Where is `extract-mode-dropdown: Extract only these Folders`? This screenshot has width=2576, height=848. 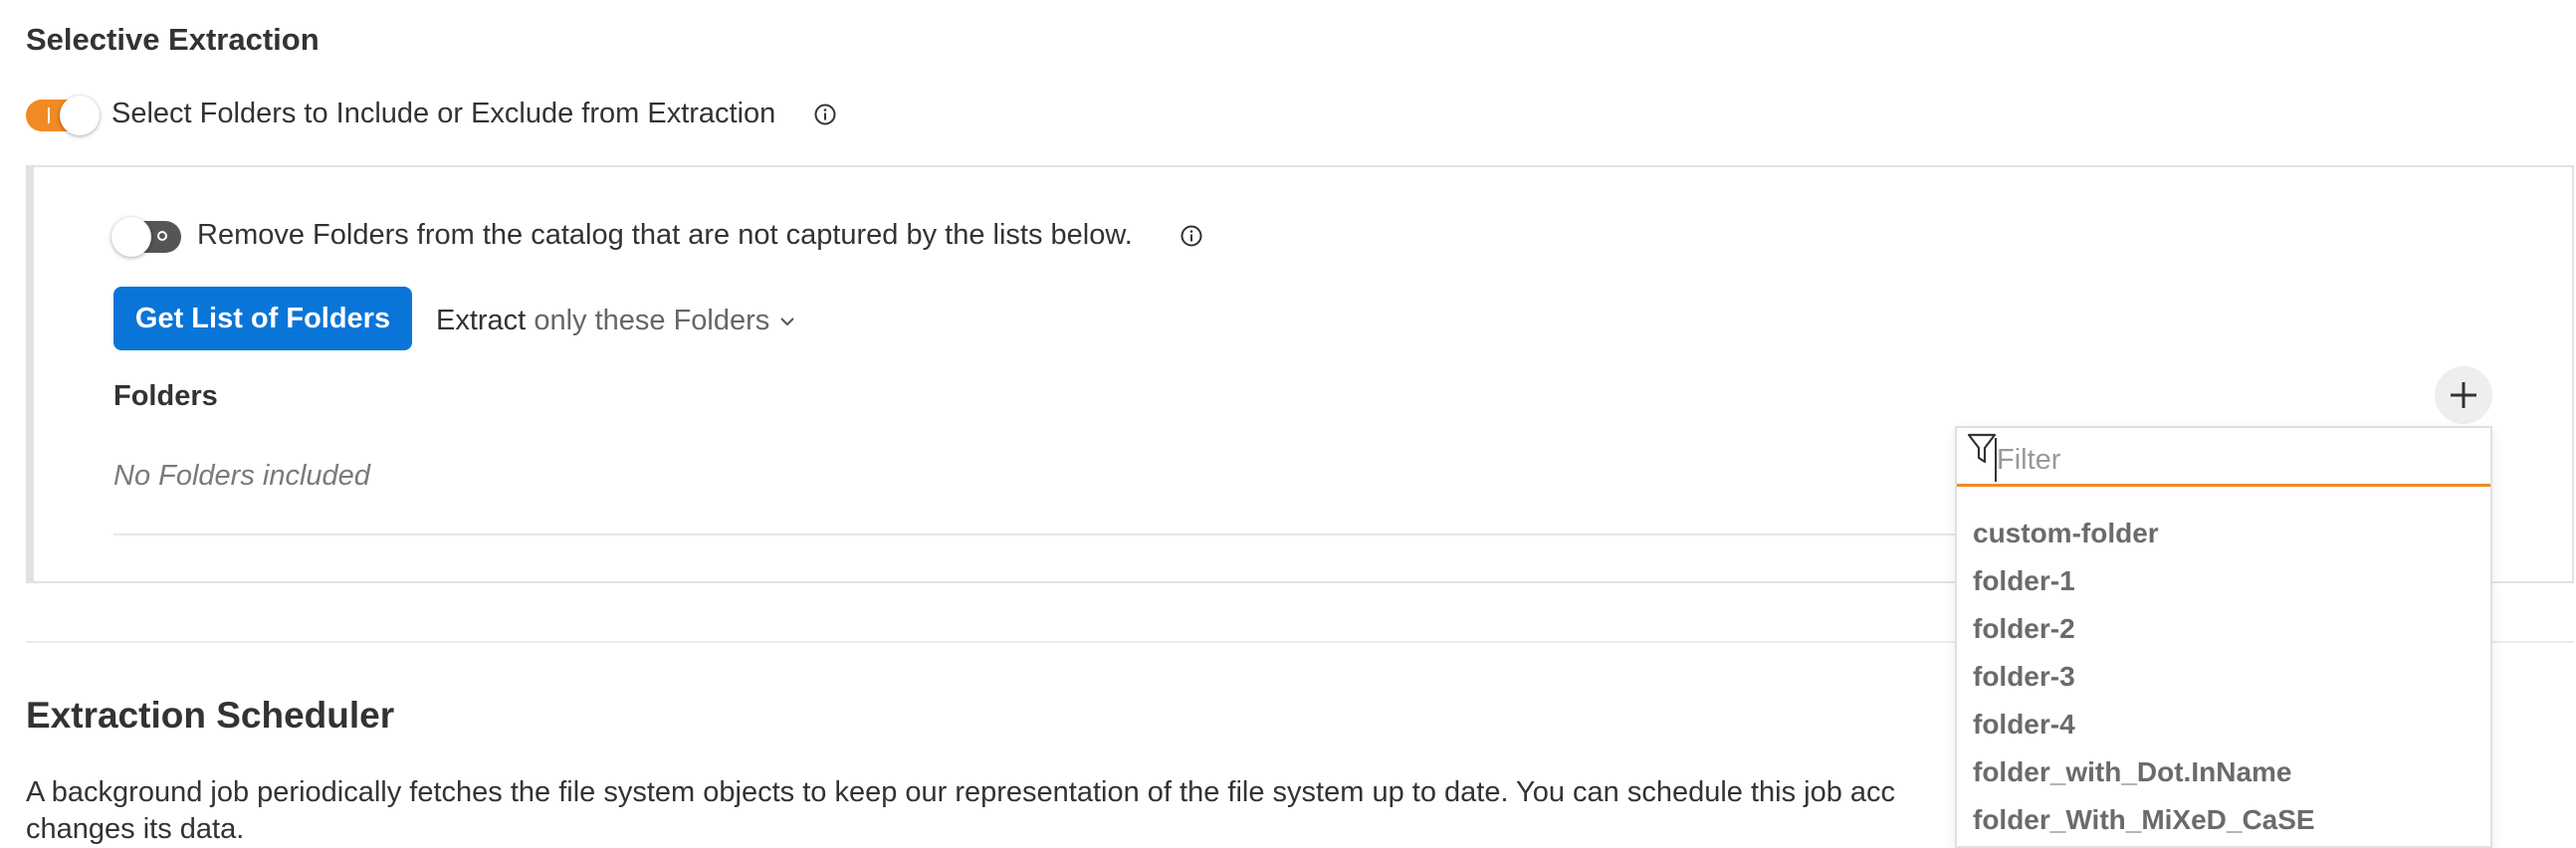 extract-mode-dropdown: Extract only these Folders is located at coordinates (615, 321).